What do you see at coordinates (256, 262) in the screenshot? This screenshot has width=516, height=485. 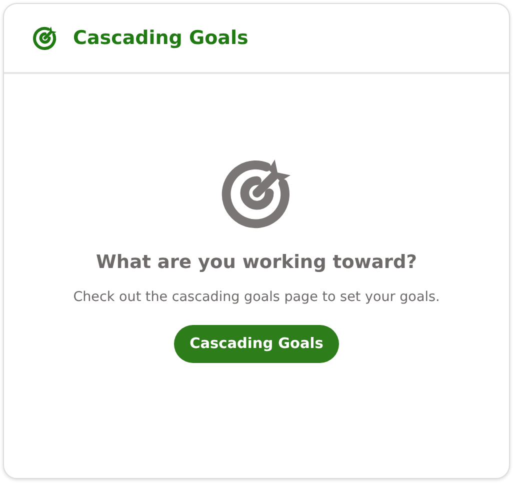 I see `empty-state-heading: What are you working toward?` at bounding box center [256, 262].